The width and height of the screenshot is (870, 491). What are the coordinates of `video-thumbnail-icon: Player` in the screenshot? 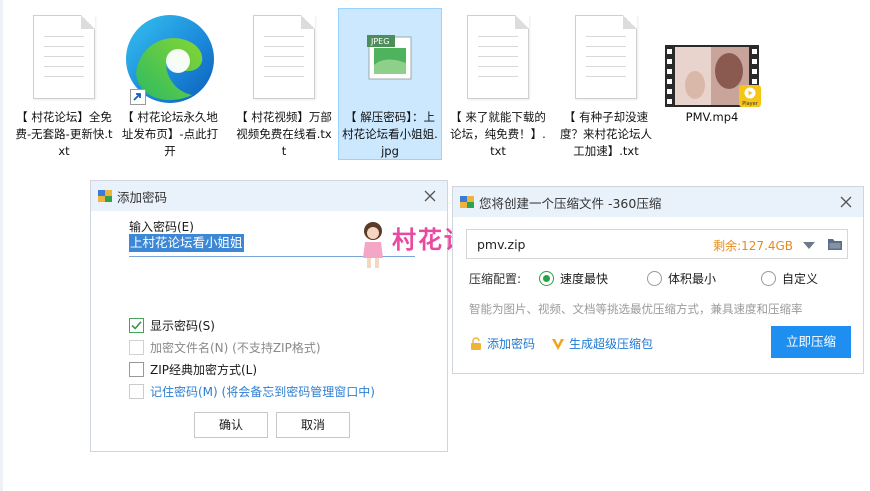 It's located at (713, 77).